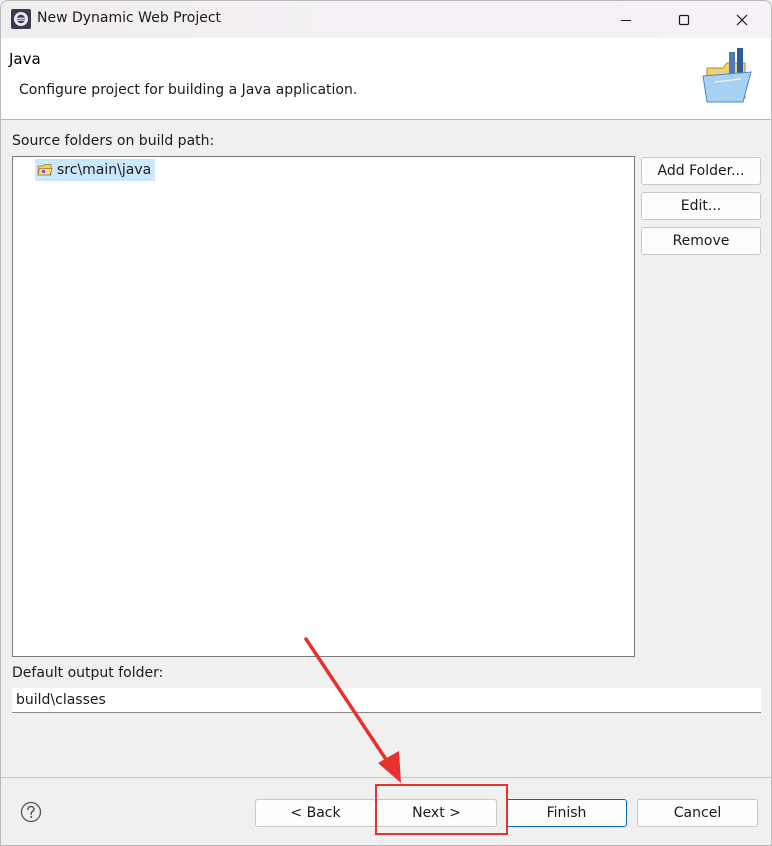 This screenshot has height=846, width=772. Describe the element at coordinates (386, 700) in the screenshot. I see `default-output-folder-input` at that location.